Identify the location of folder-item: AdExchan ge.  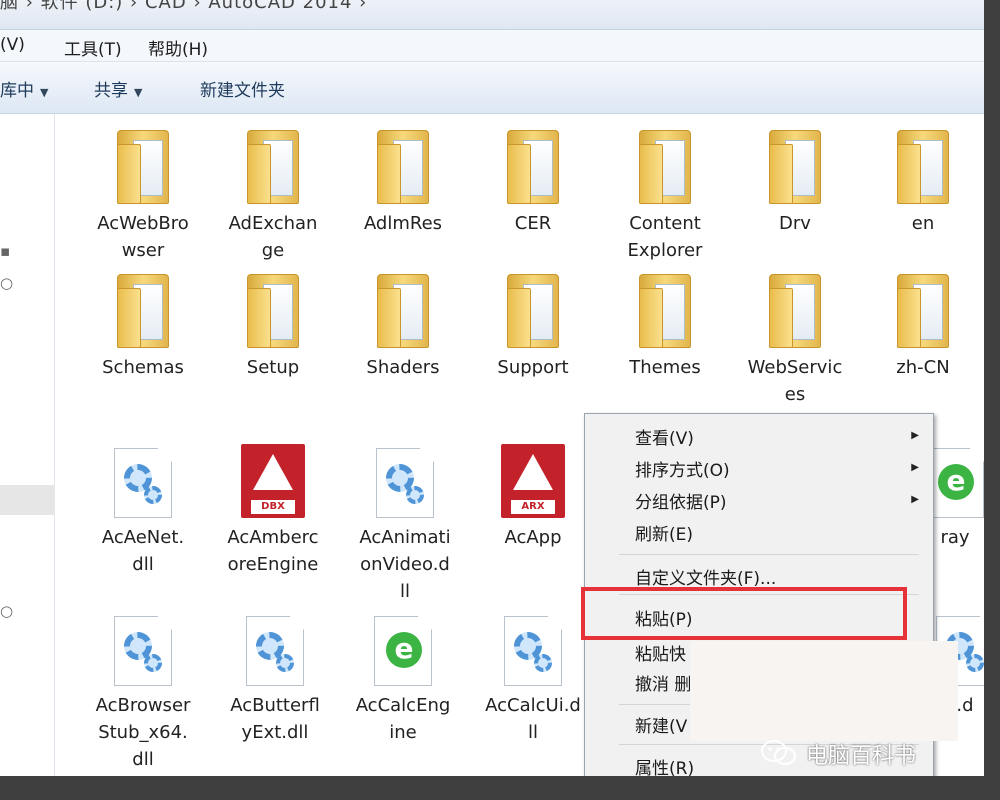
(273, 197).